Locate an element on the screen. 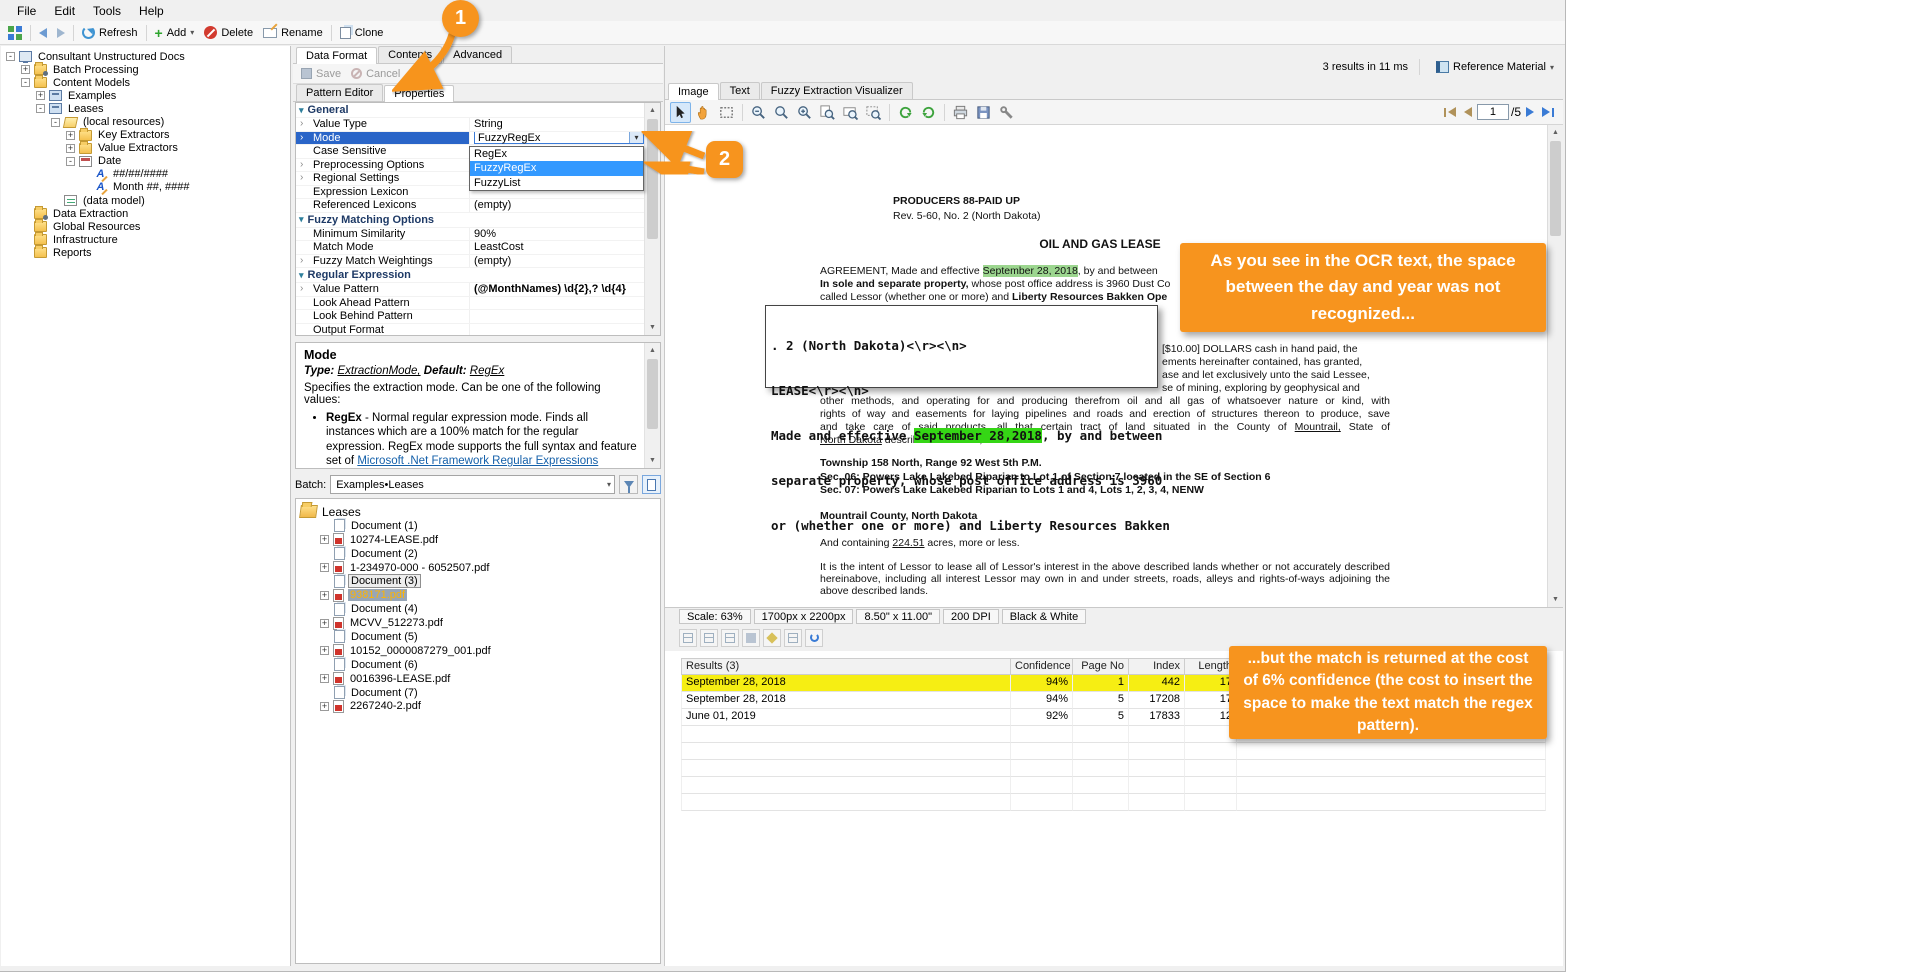  auto-size-columns-icon is located at coordinates (709, 637).